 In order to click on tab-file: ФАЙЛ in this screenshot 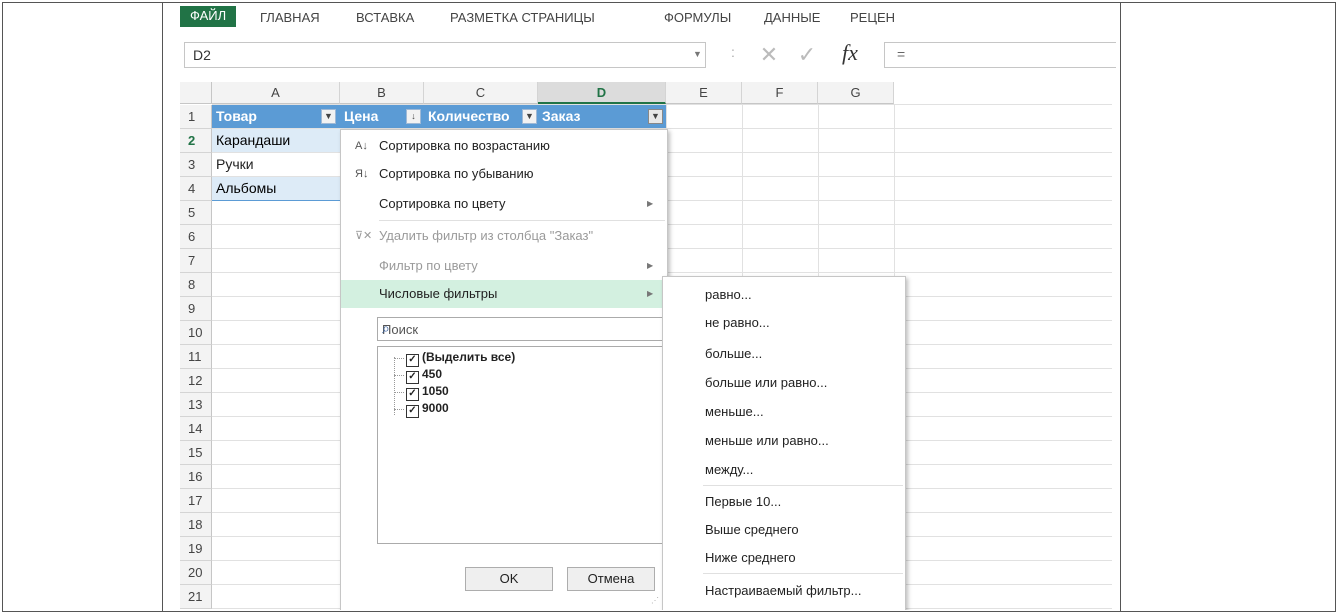, I will do `click(208, 16)`.